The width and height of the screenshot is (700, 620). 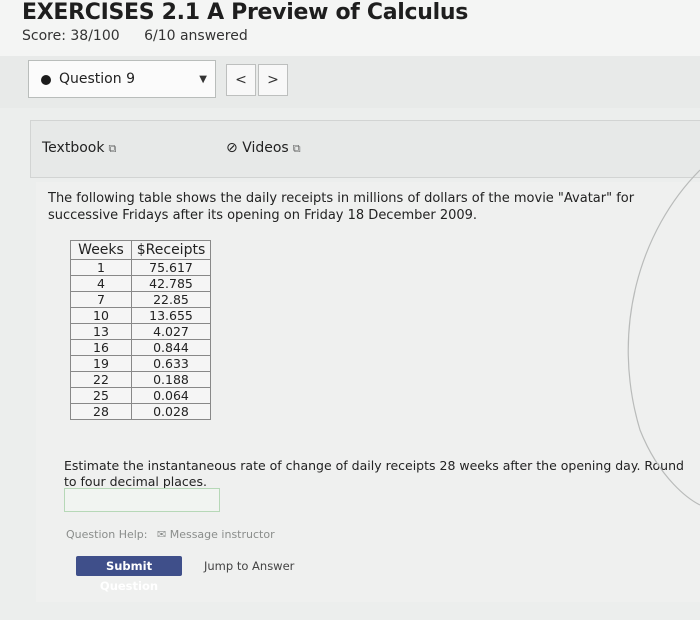 What do you see at coordinates (101, 250) in the screenshot?
I see `table-header-weeks: Weeks` at bounding box center [101, 250].